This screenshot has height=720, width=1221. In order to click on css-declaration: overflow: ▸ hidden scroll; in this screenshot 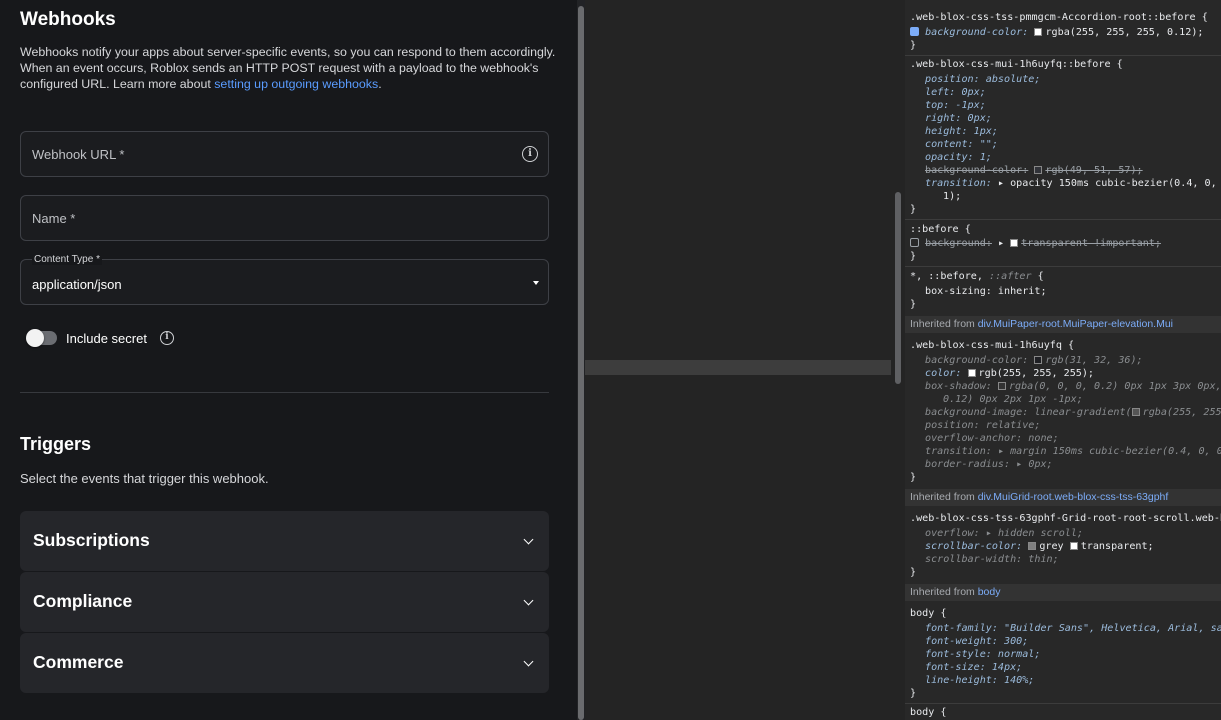, I will do `click(1004, 533)`.